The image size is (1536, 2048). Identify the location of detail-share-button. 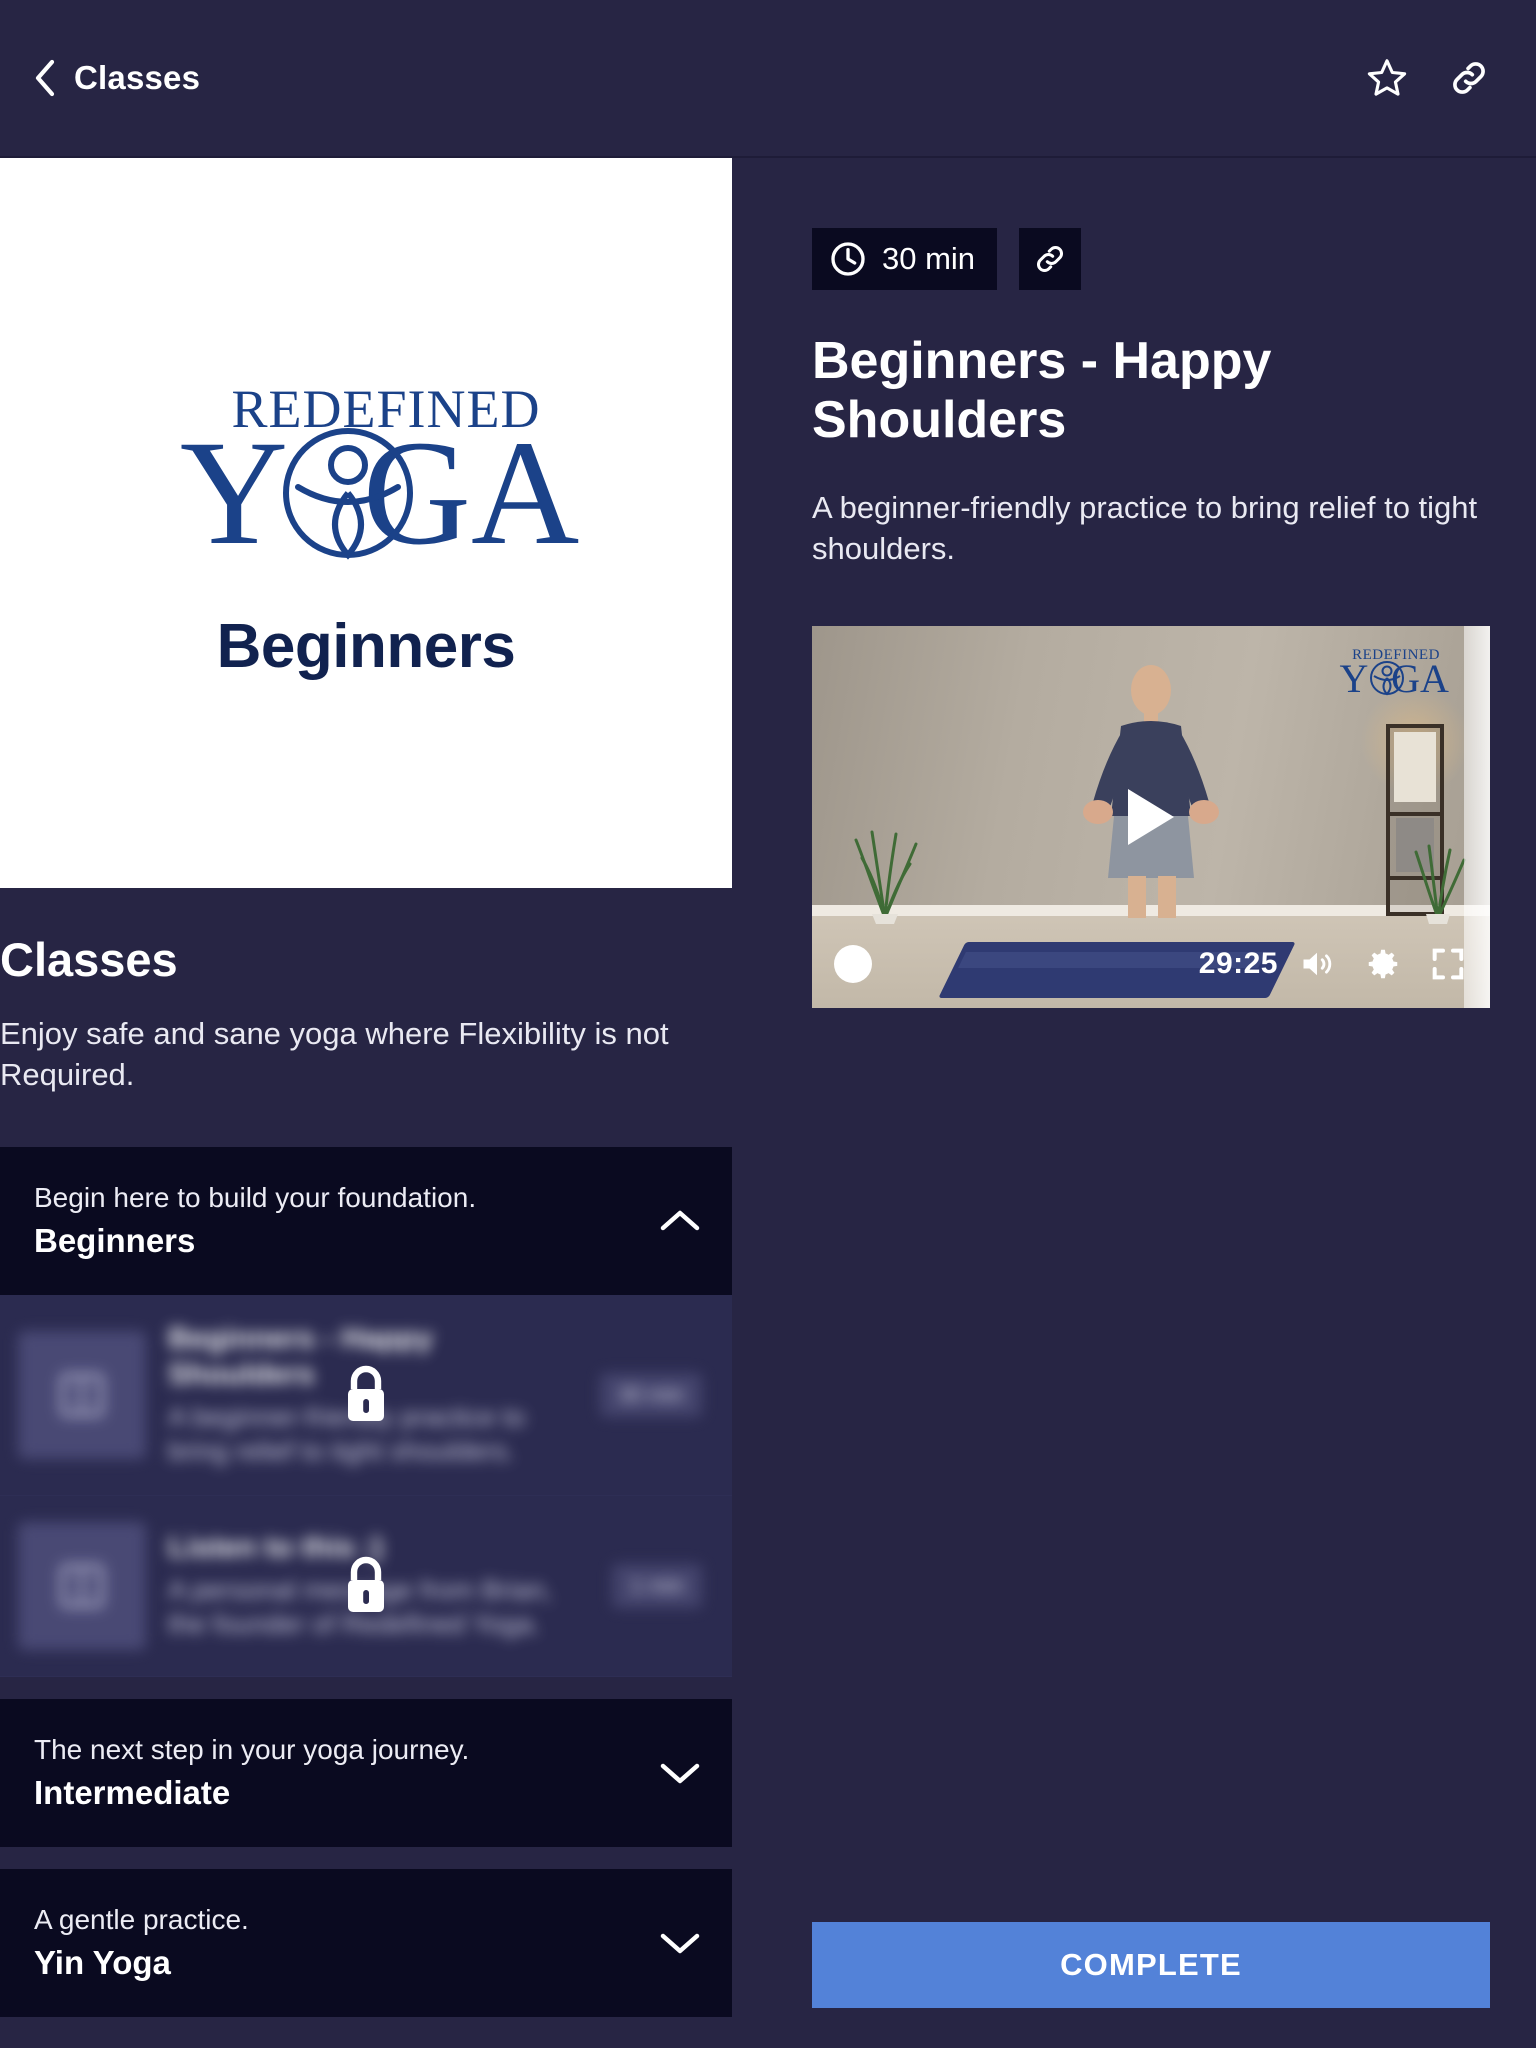
(1050, 259).